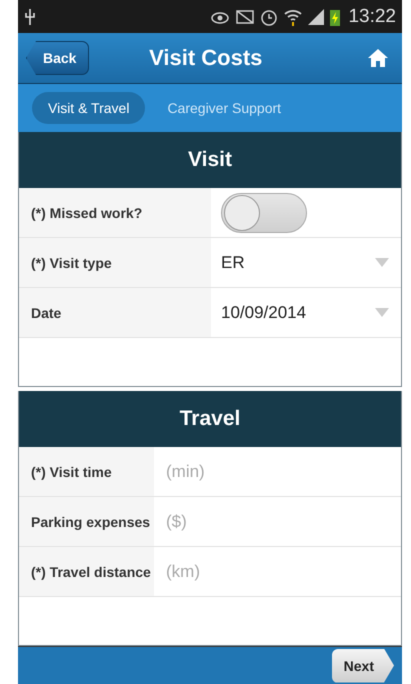 This screenshot has height=684, width=411. I want to click on field-label: Date, so click(115, 312).